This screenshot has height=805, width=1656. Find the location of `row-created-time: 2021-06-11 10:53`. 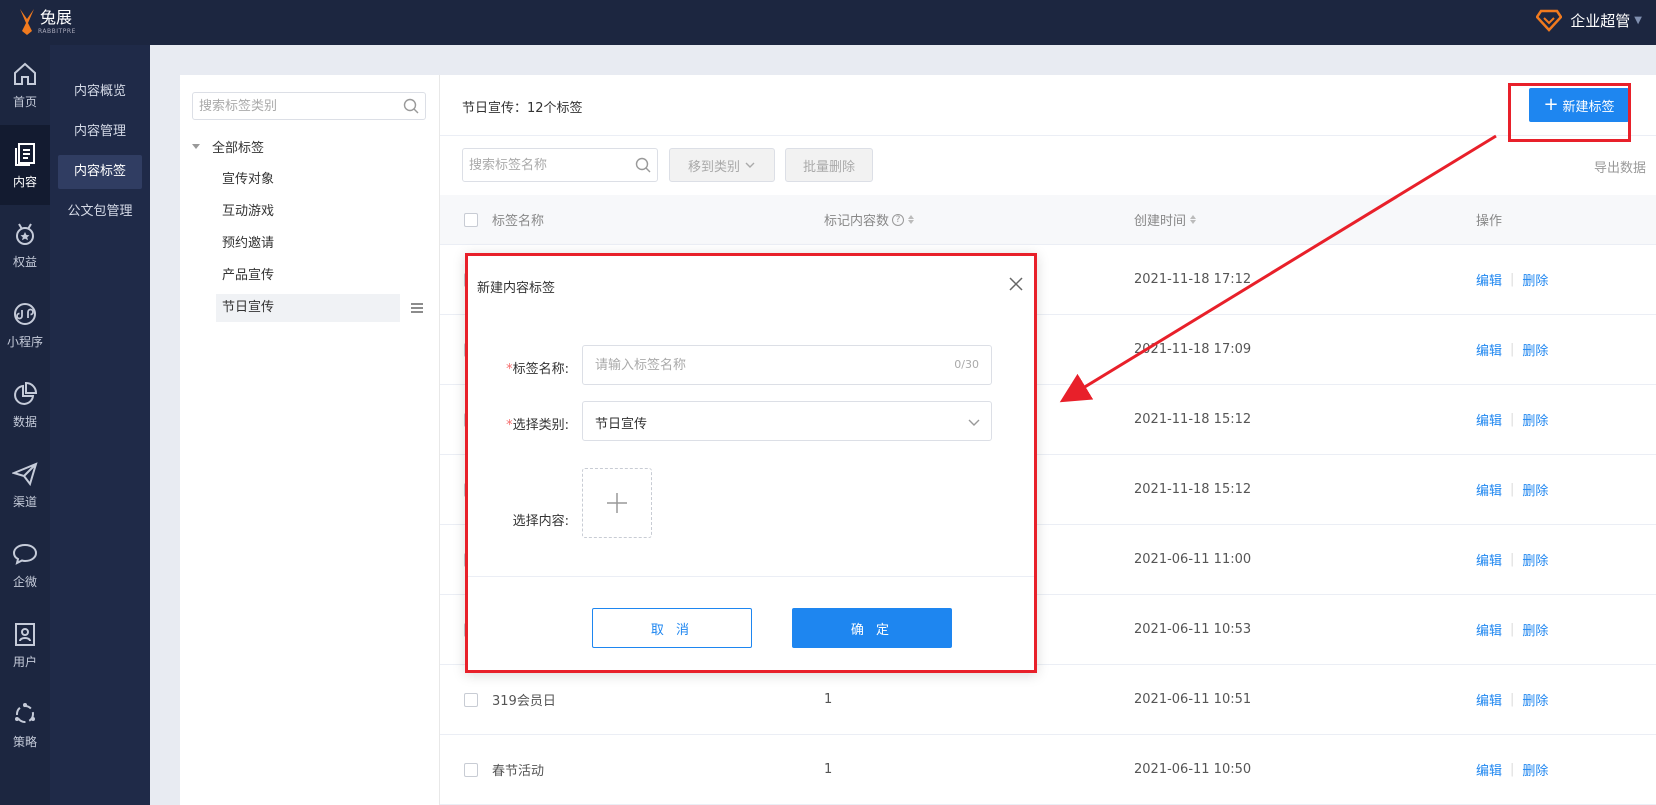

row-created-time: 2021-06-11 10:53 is located at coordinates (1193, 629).